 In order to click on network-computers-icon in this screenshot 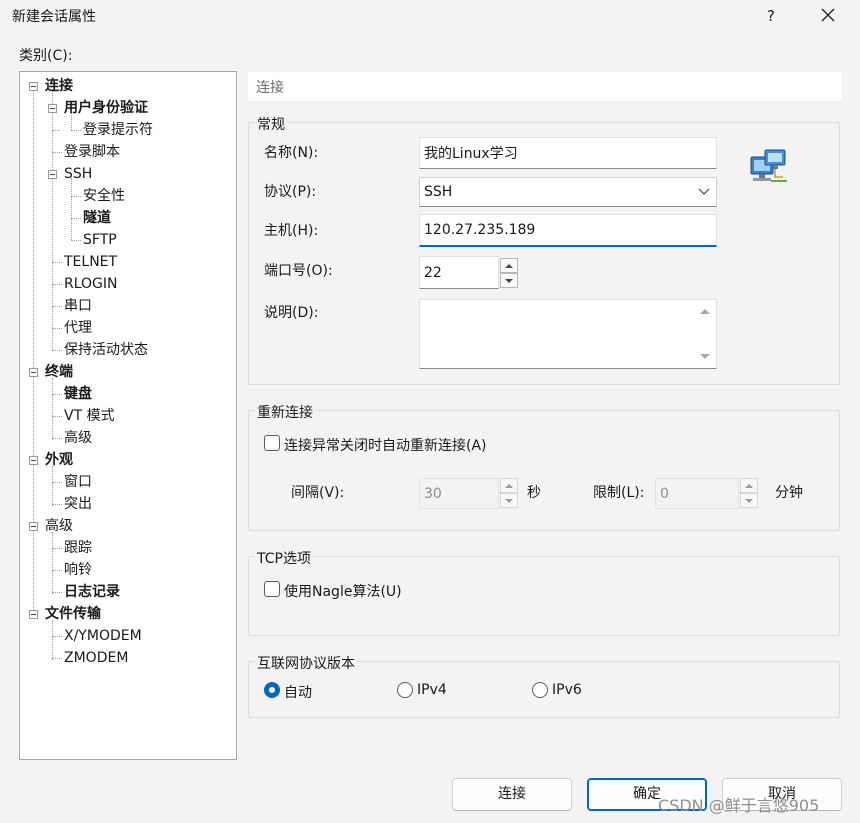, I will do `click(768, 165)`.